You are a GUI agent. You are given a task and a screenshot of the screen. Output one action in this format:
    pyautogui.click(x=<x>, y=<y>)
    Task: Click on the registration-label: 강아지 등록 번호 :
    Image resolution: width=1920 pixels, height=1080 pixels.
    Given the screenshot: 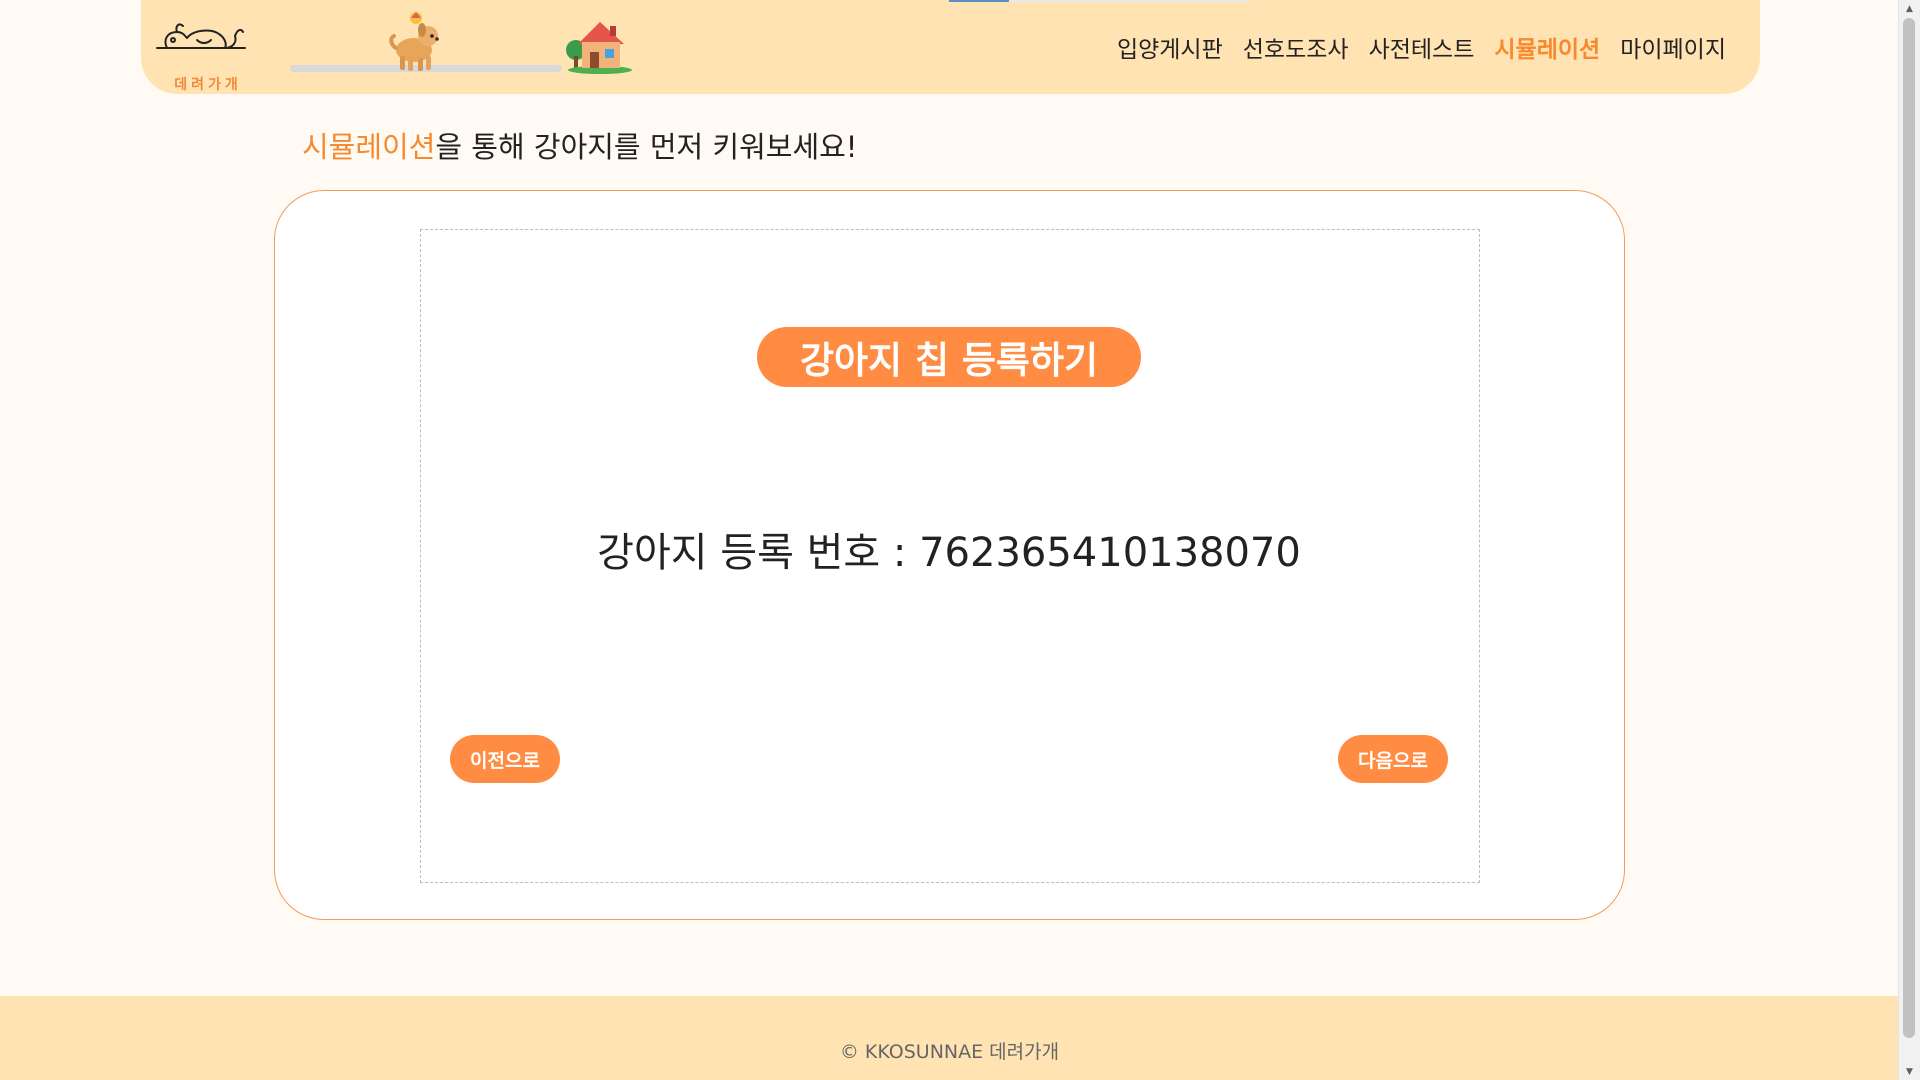 What is the action you would take?
    pyautogui.click(x=758, y=553)
    